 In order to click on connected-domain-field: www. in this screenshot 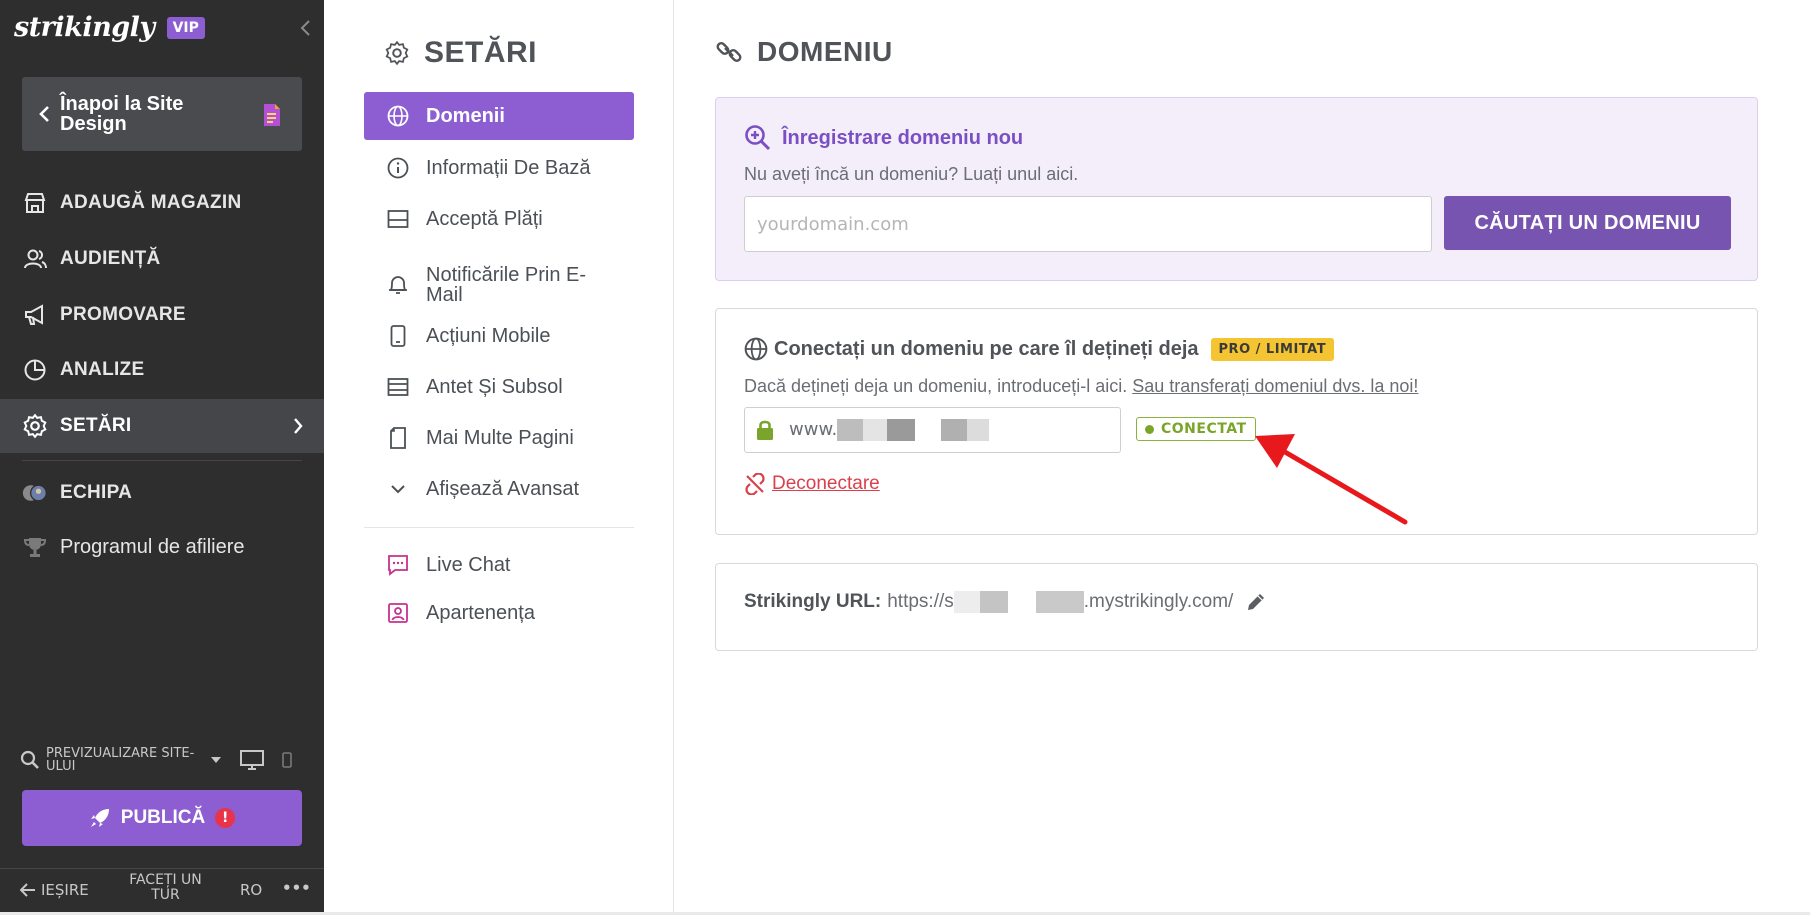, I will do `click(932, 430)`.